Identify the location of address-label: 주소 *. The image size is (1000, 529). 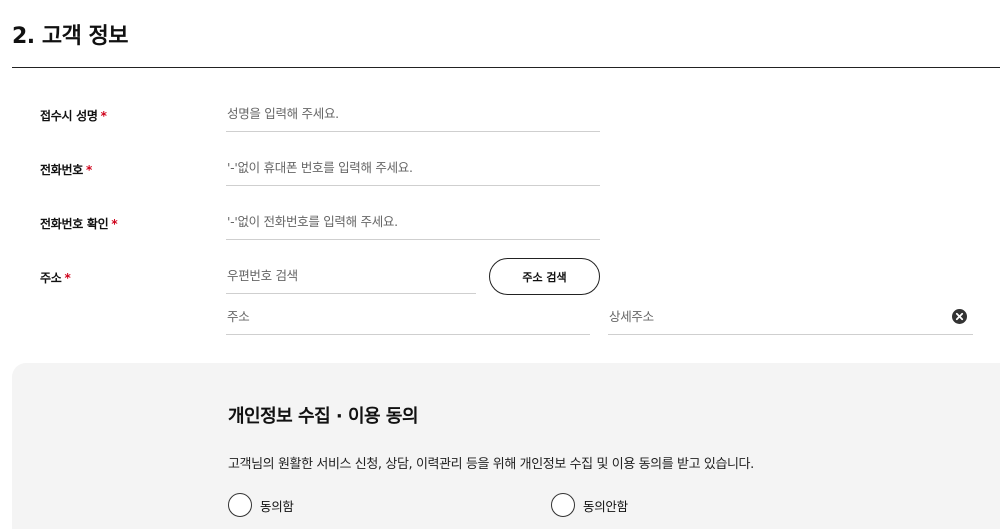
(55, 277).